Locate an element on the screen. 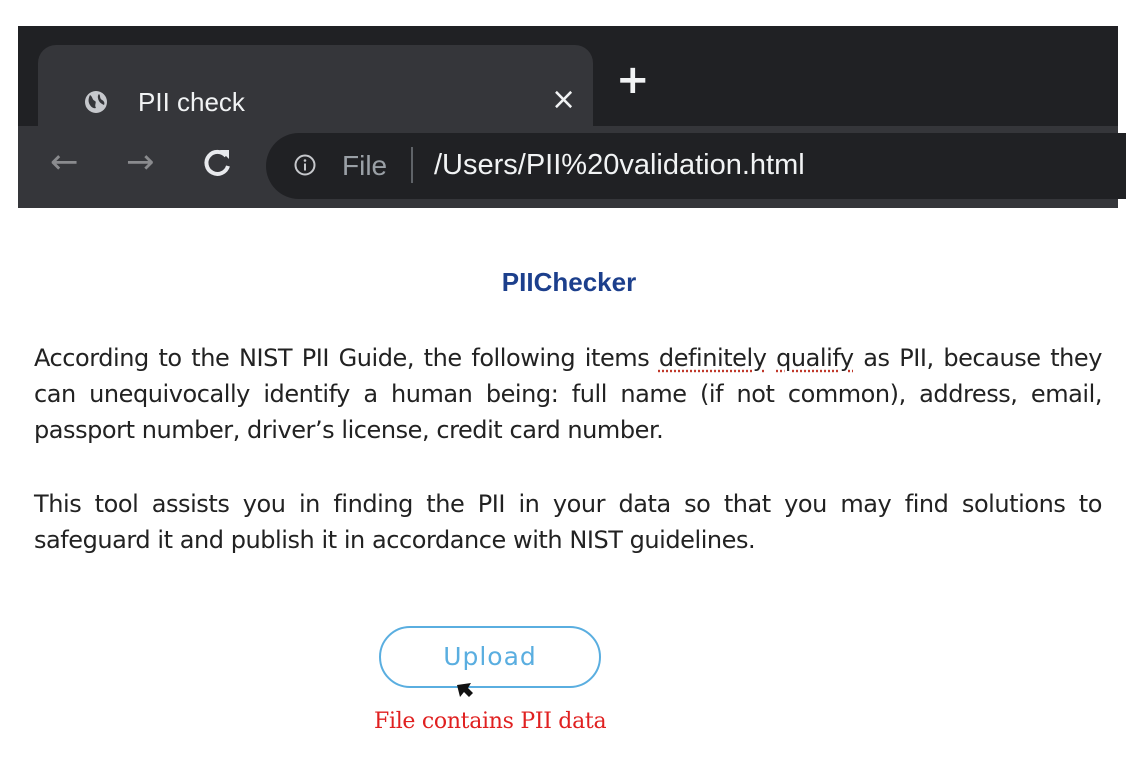  back-arrow-icon: ← is located at coordinates (64, 162).